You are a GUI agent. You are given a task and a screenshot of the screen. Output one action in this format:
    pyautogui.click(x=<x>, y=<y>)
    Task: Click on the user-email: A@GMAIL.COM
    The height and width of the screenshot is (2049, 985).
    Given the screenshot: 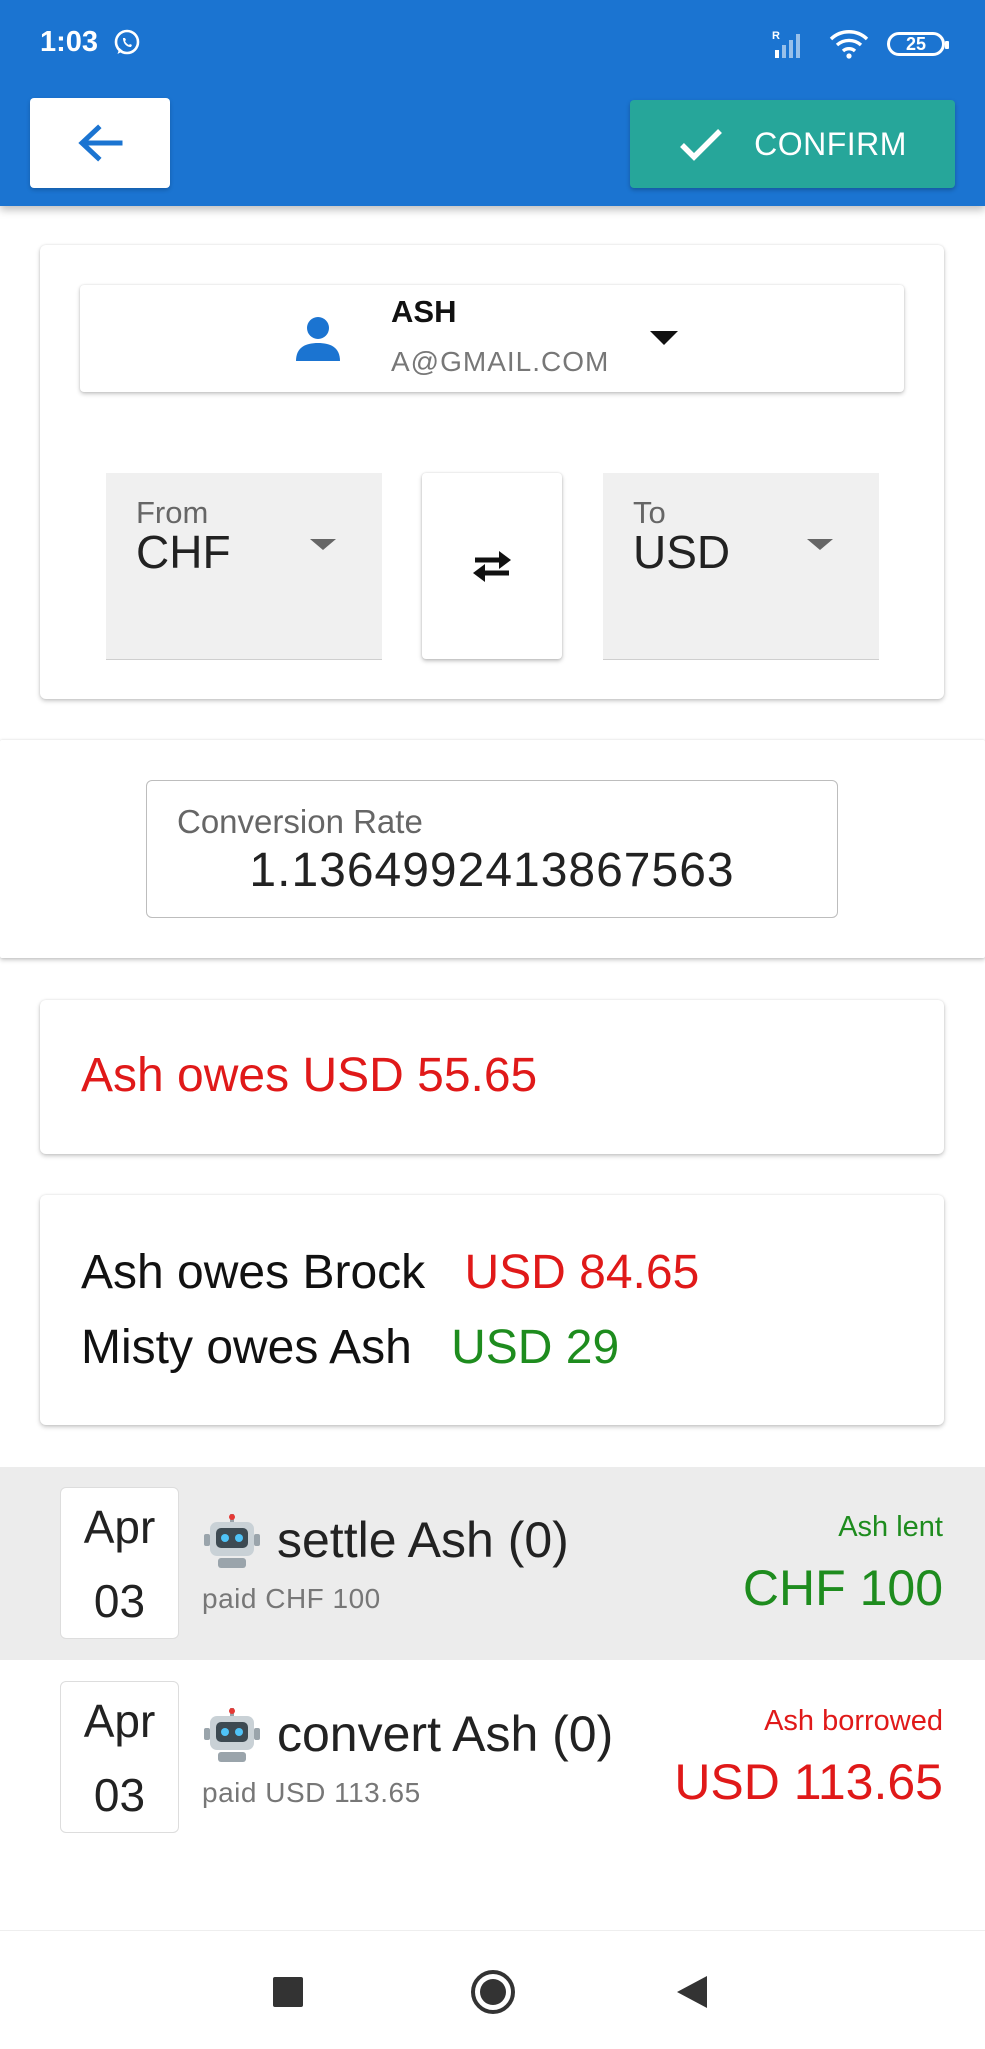 What is the action you would take?
    pyautogui.click(x=500, y=361)
    